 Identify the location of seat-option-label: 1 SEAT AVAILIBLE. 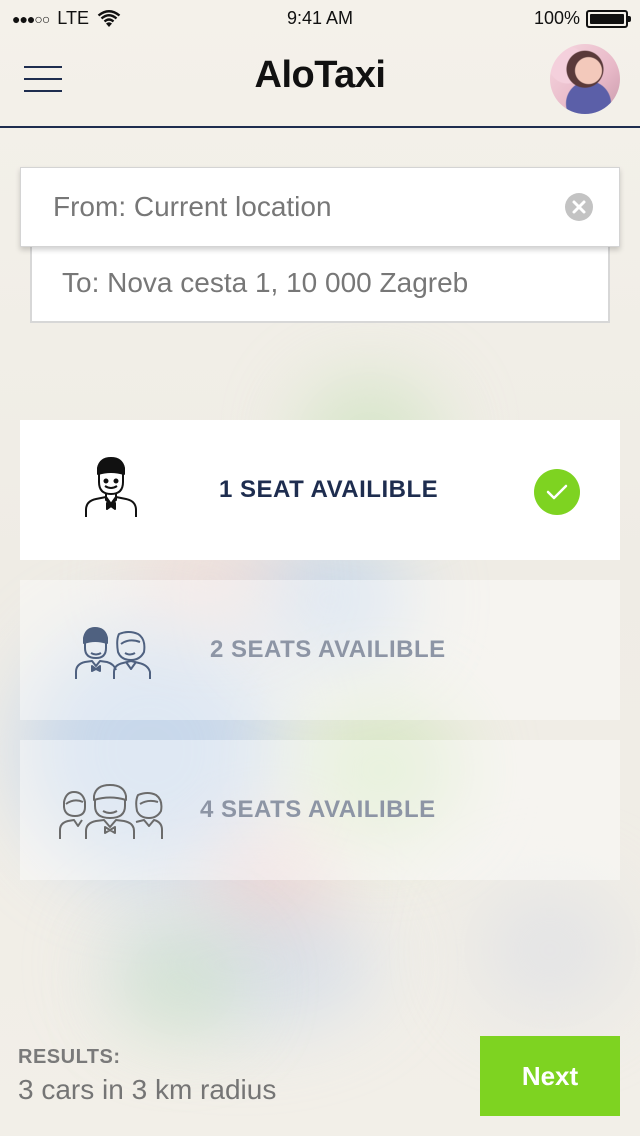
(329, 489).